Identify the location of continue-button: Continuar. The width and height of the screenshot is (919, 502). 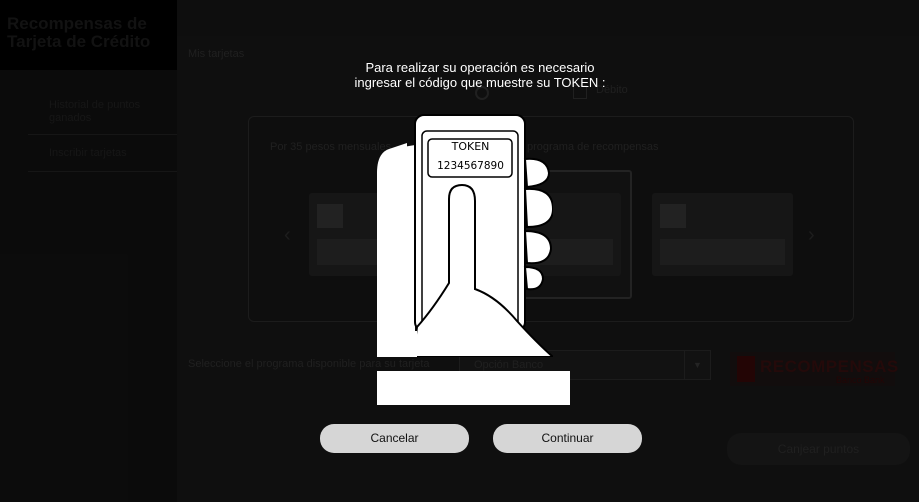
(567, 438).